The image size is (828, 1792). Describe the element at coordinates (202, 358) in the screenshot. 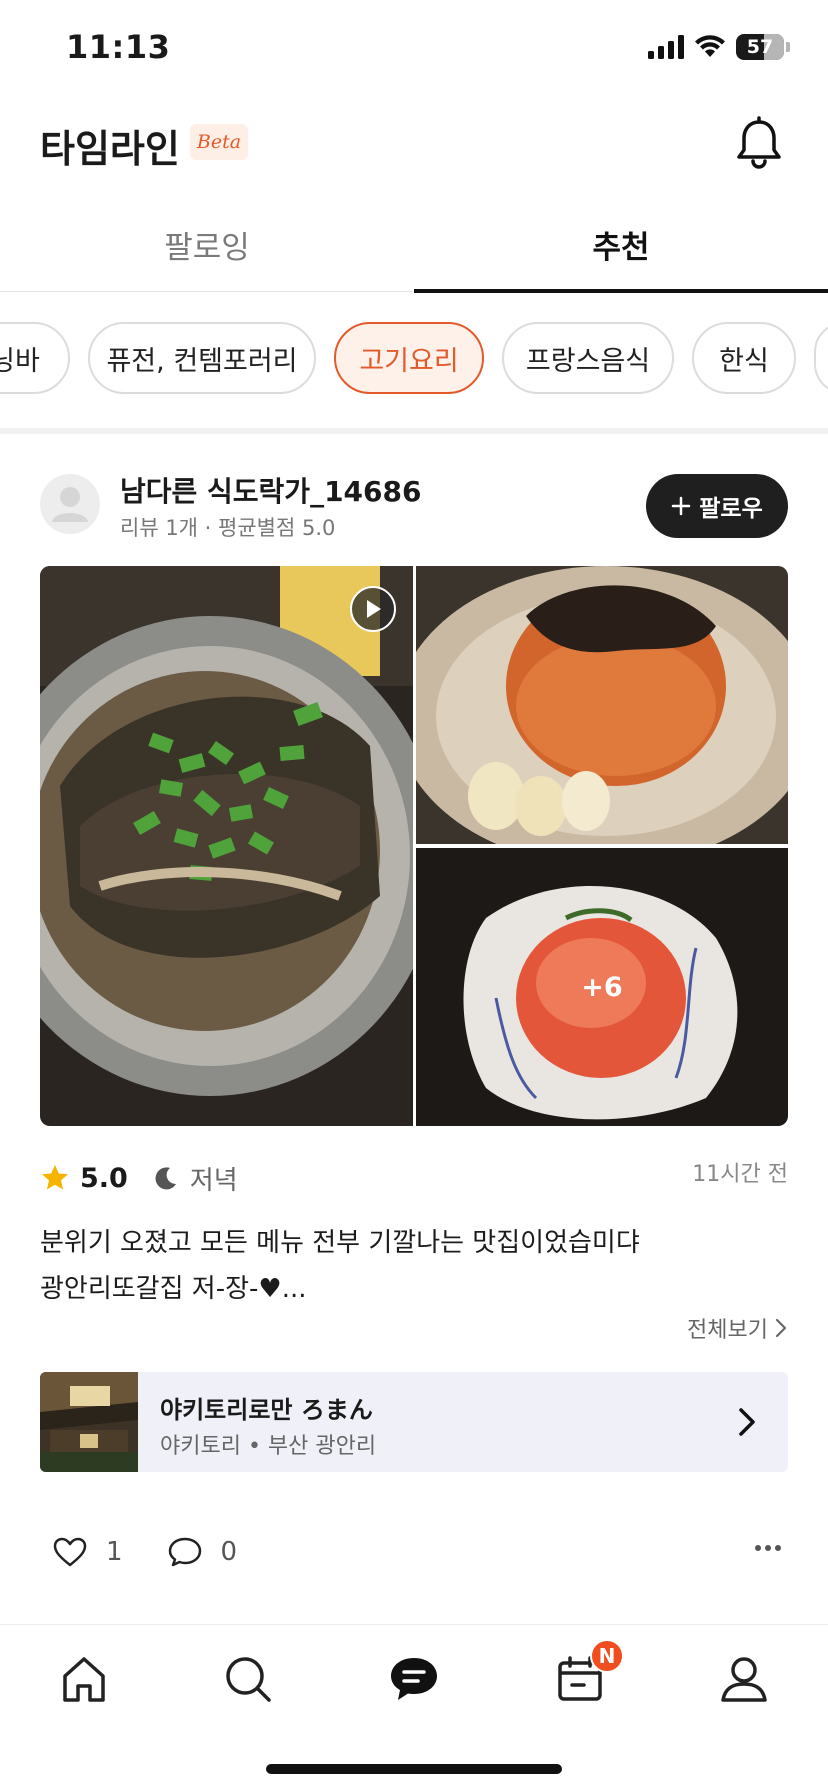

I see `category-chip: 퓨전, 컨템포러리` at that location.